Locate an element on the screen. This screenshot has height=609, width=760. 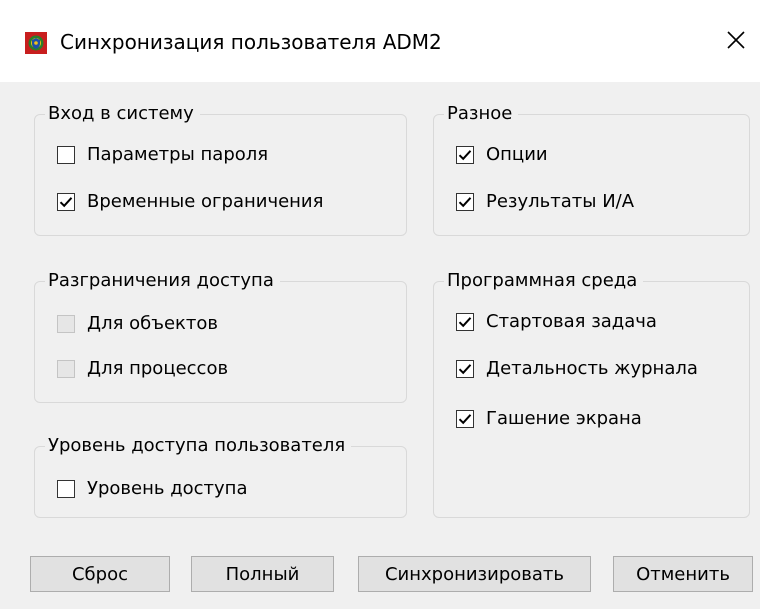
checkbox-label: Уровень доступа is located at coordinates (167, 488).